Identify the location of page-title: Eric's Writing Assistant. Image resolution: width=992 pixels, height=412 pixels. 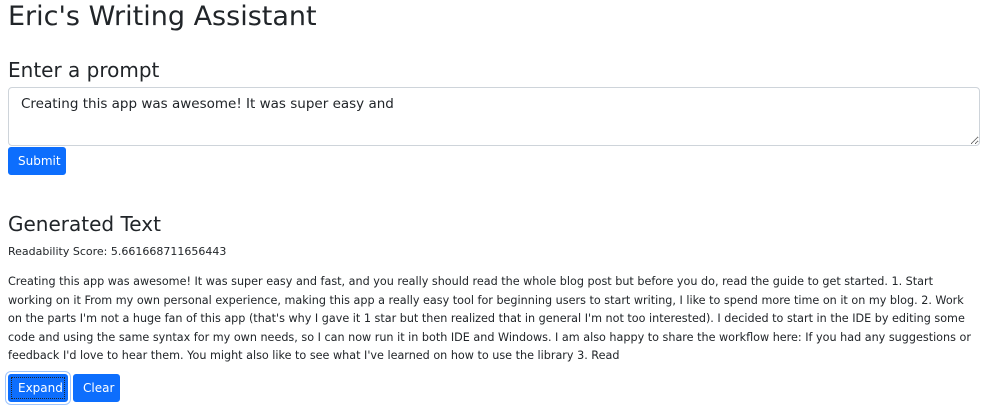
(162, 16).